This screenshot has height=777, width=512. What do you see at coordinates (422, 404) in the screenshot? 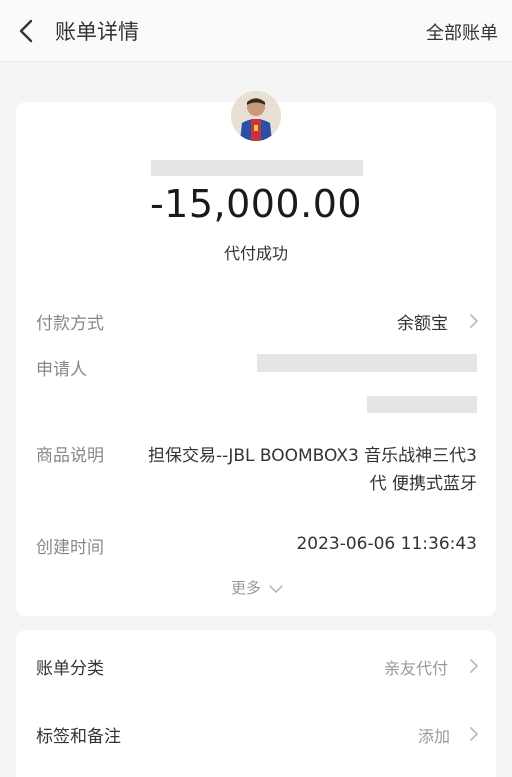
I see `redacted-applicant-account` at bounding box center [422, 404].